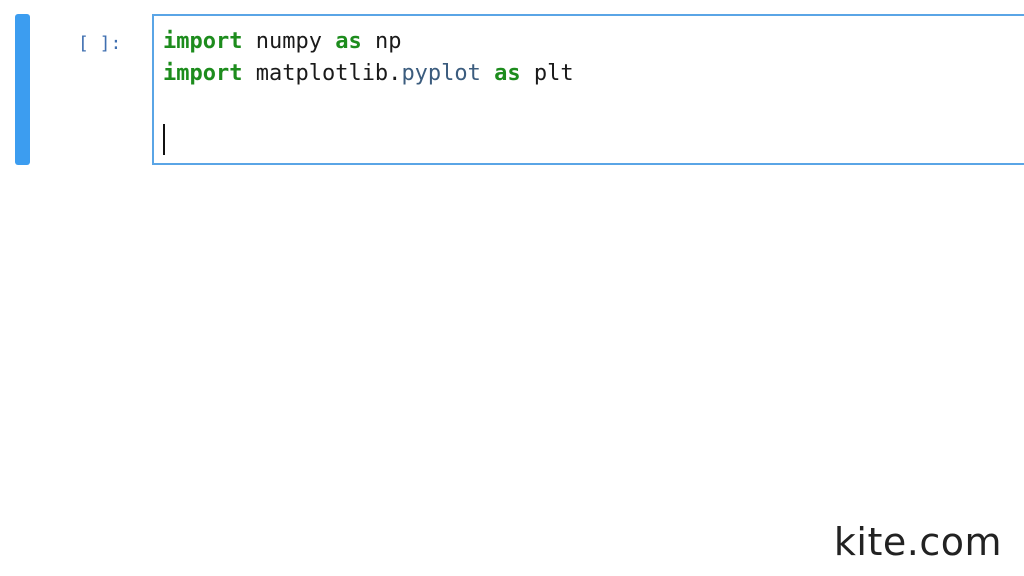 This screenshot has height=576, width=1024. What do you see at coordinates (917, 542) in the screenshot?
I see `watermark-logo-text: kite.com` at bounding box center [917, 542].